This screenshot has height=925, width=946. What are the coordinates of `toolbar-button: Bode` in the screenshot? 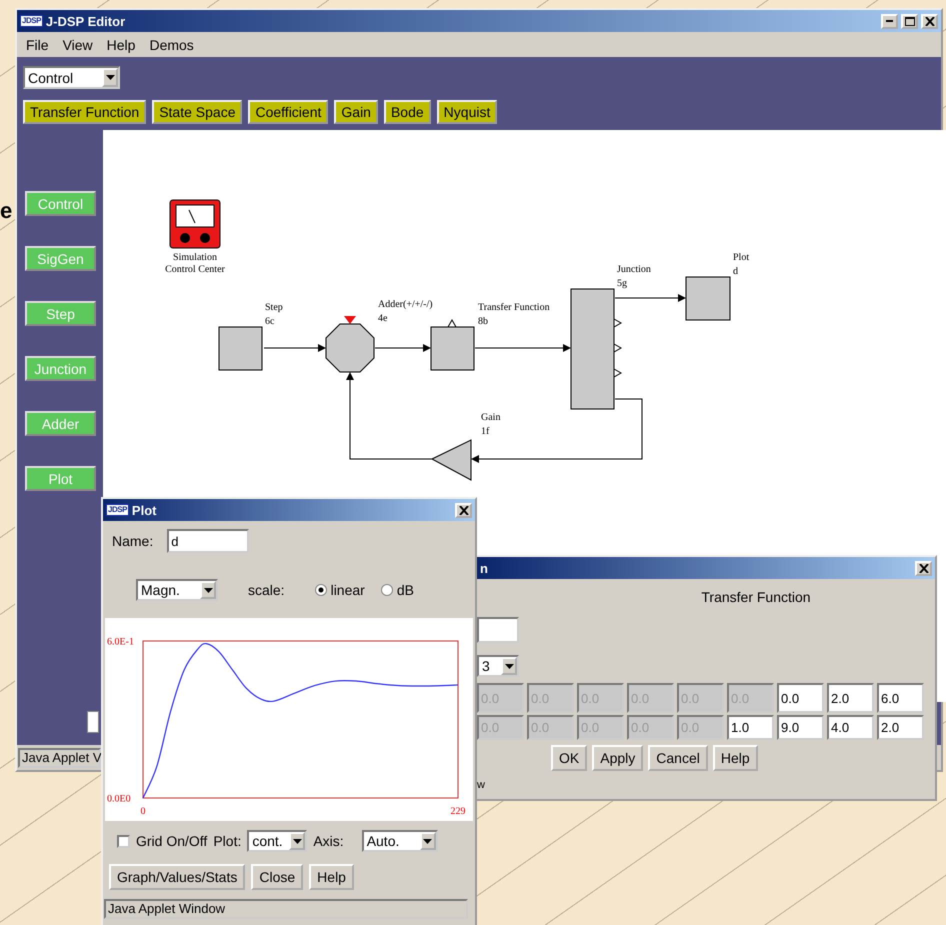 It's located at (407, 112).